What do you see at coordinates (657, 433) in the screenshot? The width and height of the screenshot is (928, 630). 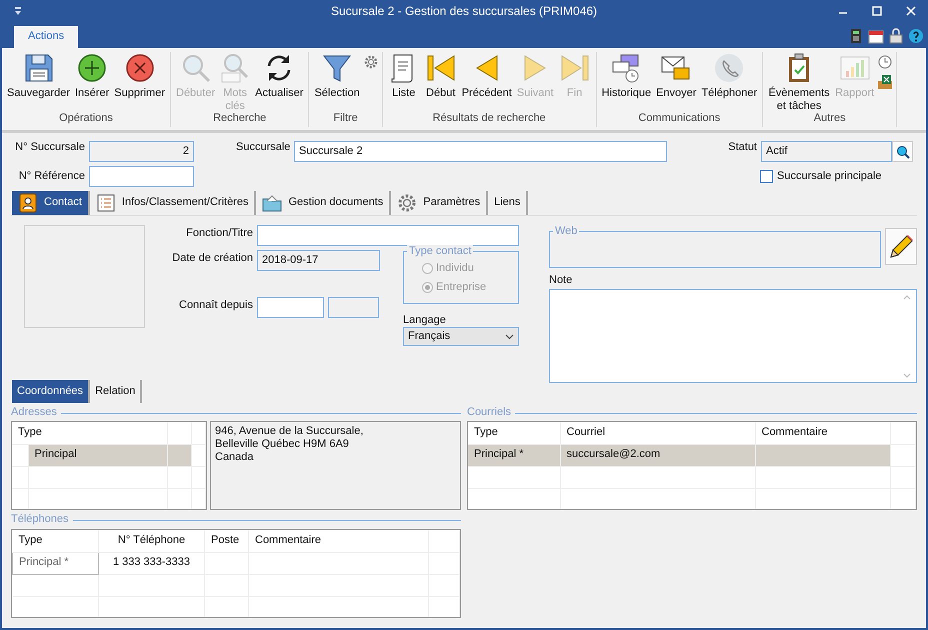 I see `column-header: Courriel` at bounding box center [657, 433].